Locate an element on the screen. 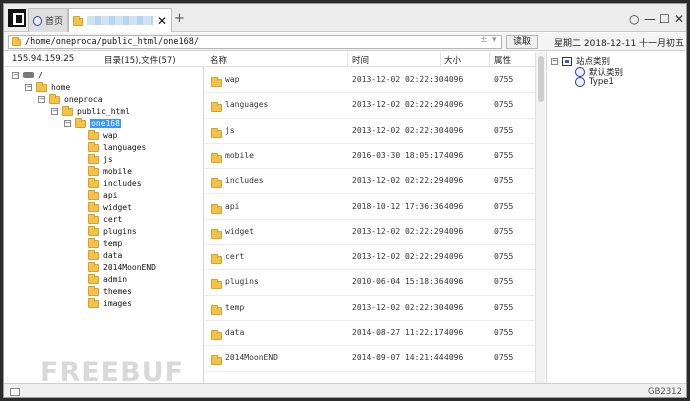  tree-node: images is located at coordinates (110, 303).